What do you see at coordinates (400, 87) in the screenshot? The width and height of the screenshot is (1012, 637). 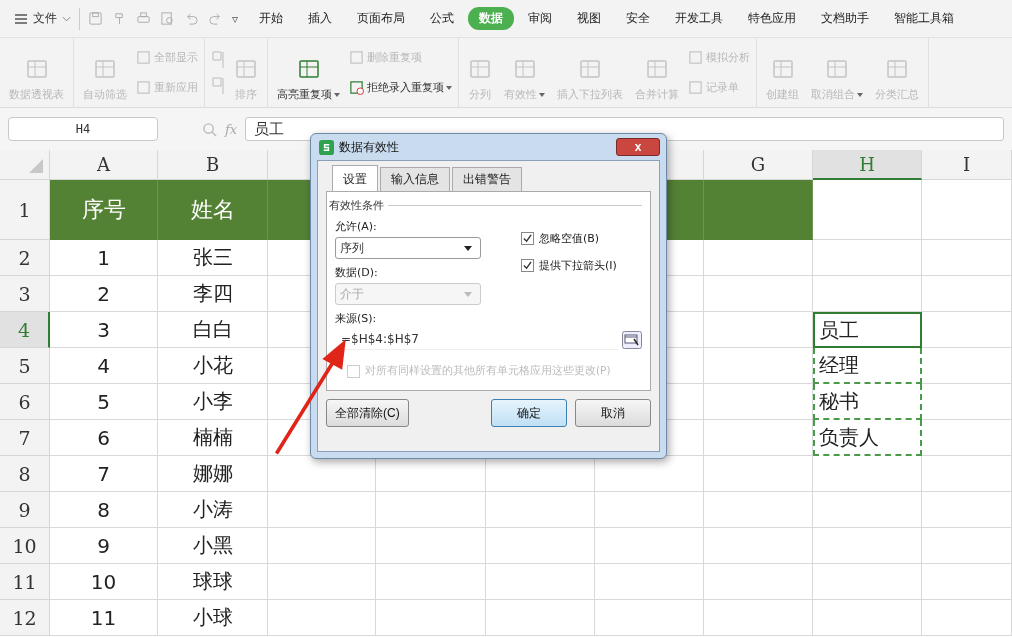 I see `ribbon-button: 拒绝录入重复项` at bounding box center [400, 87].